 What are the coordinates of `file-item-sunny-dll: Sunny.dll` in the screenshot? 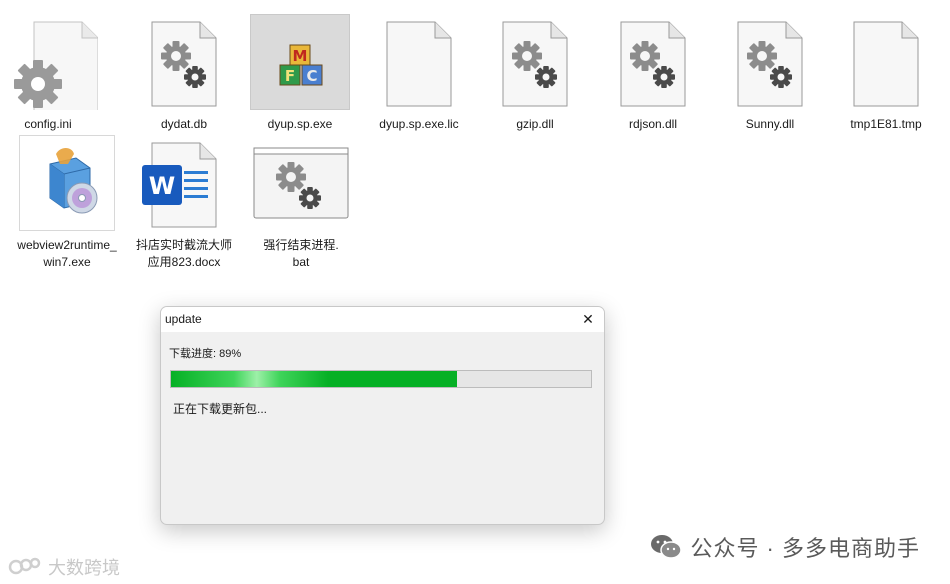 It's located at (770, 73).